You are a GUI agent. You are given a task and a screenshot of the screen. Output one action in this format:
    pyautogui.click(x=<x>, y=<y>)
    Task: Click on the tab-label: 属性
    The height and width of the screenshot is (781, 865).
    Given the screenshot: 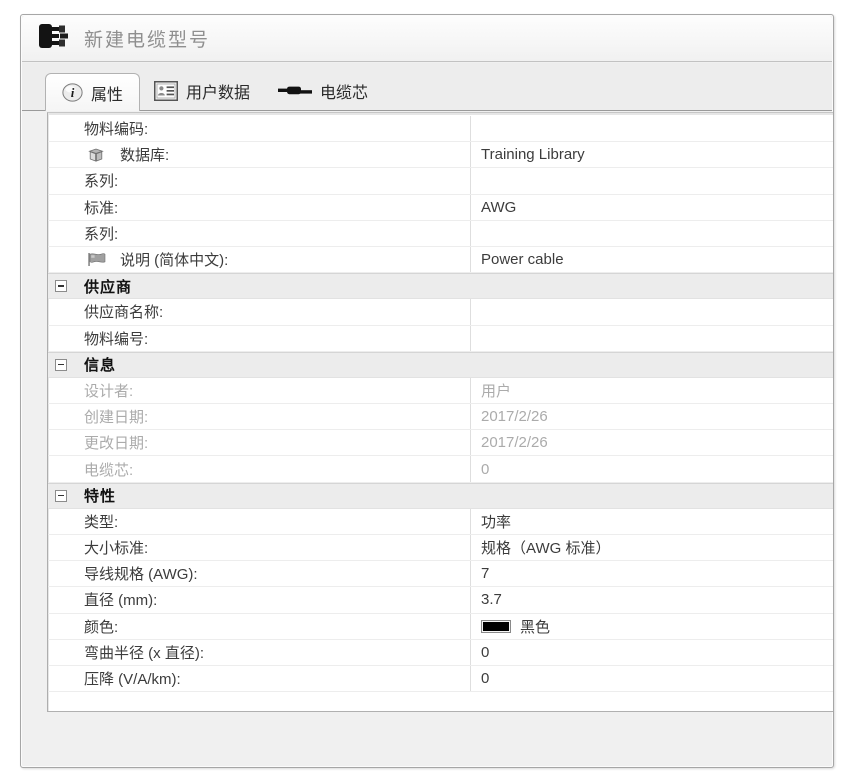 What is the action you would take?
    pyautogui.click(x=107, y=95)
    